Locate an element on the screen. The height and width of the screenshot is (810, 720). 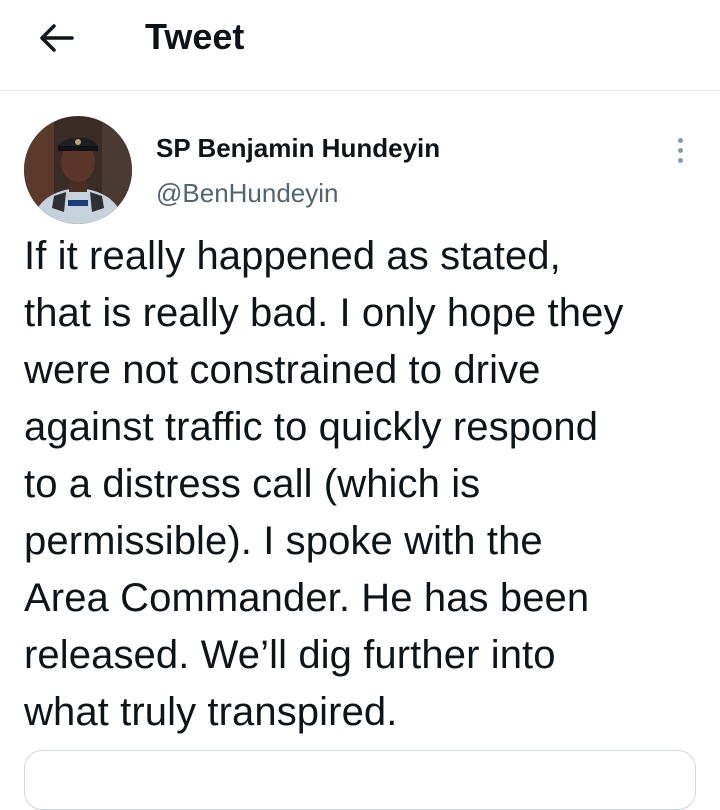
author-name: SP Benjamin Hundeyin is located at coordinates (298, 148).